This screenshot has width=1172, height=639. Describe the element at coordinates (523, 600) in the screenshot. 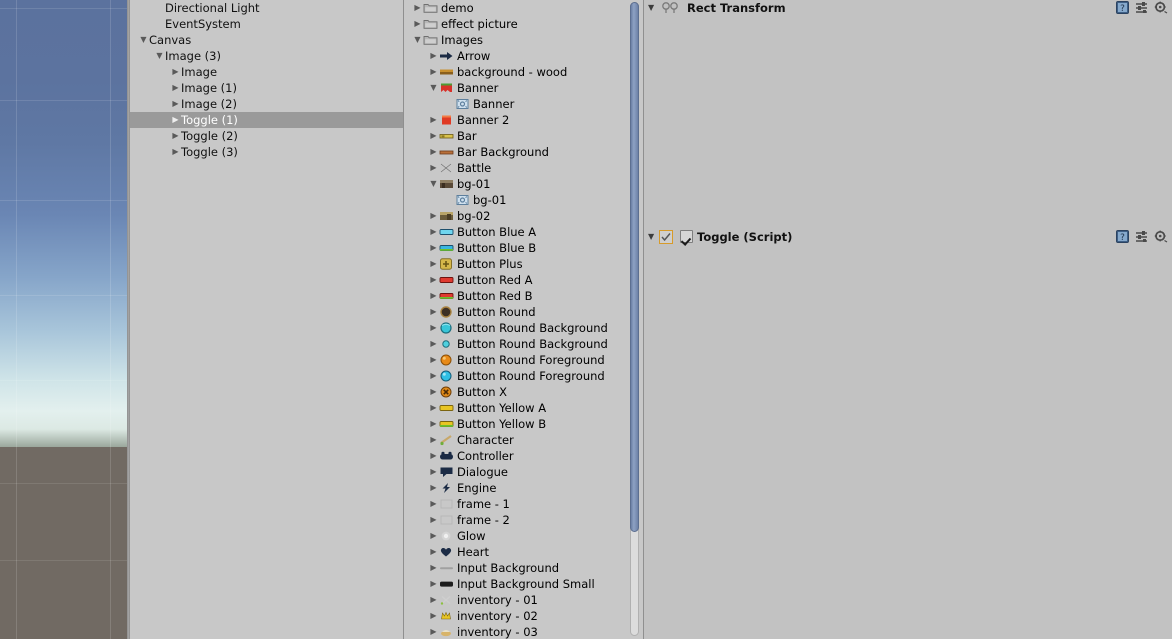

I see `project-item: ▶ inventory - 01` at that location.